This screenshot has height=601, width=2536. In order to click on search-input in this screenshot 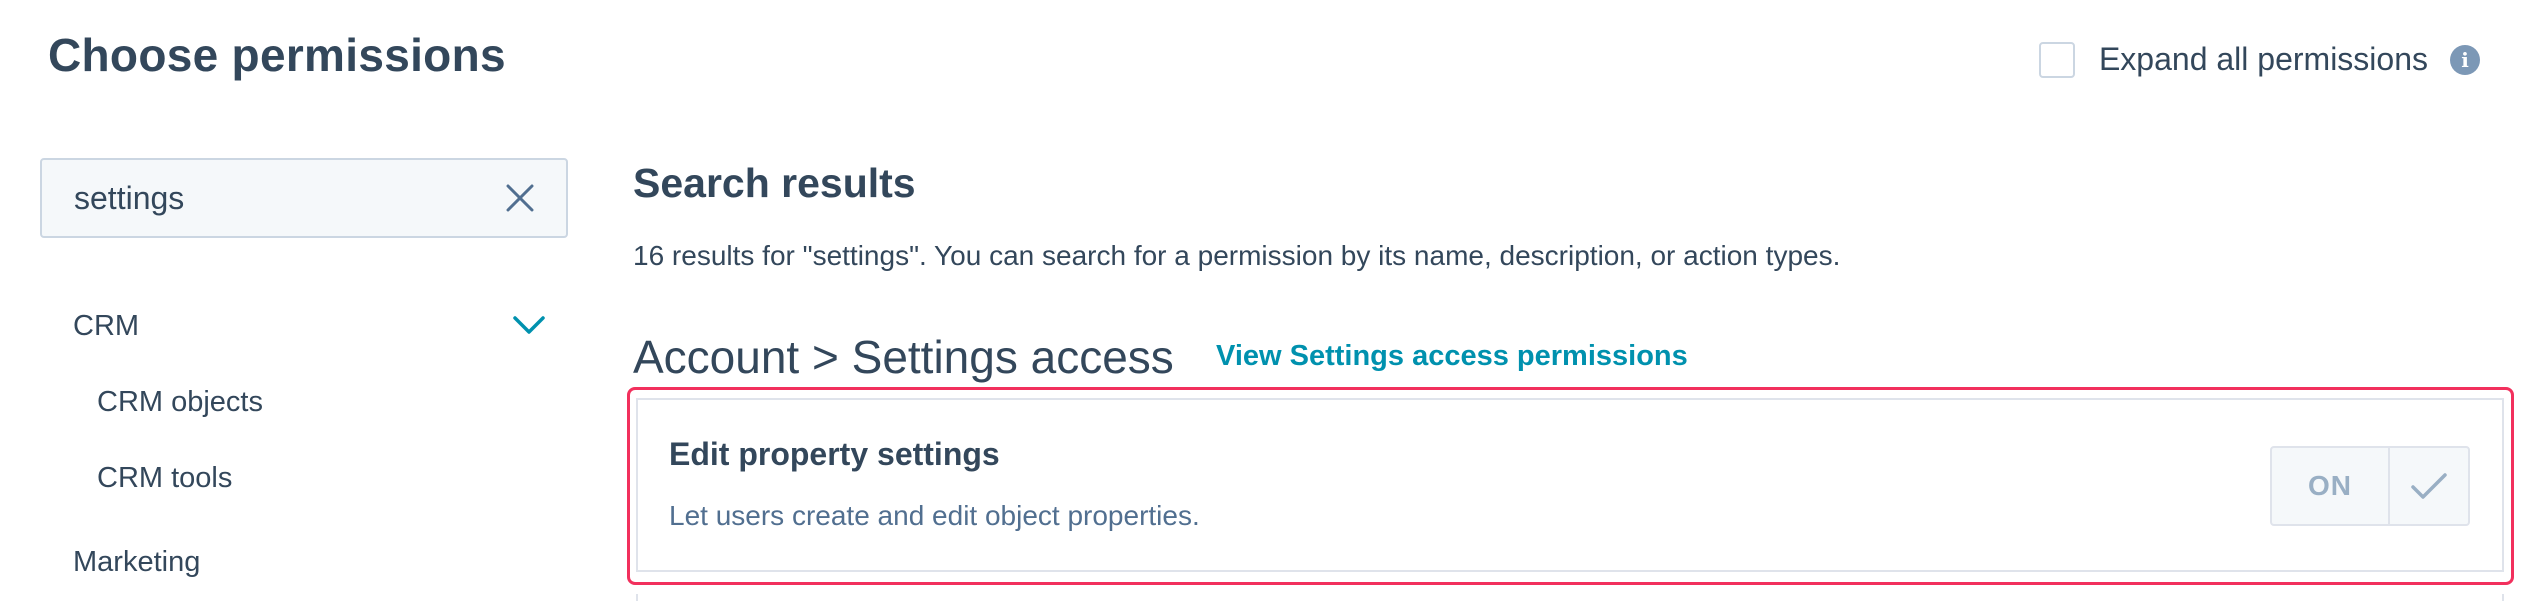, I will do `click(284, 198)`.